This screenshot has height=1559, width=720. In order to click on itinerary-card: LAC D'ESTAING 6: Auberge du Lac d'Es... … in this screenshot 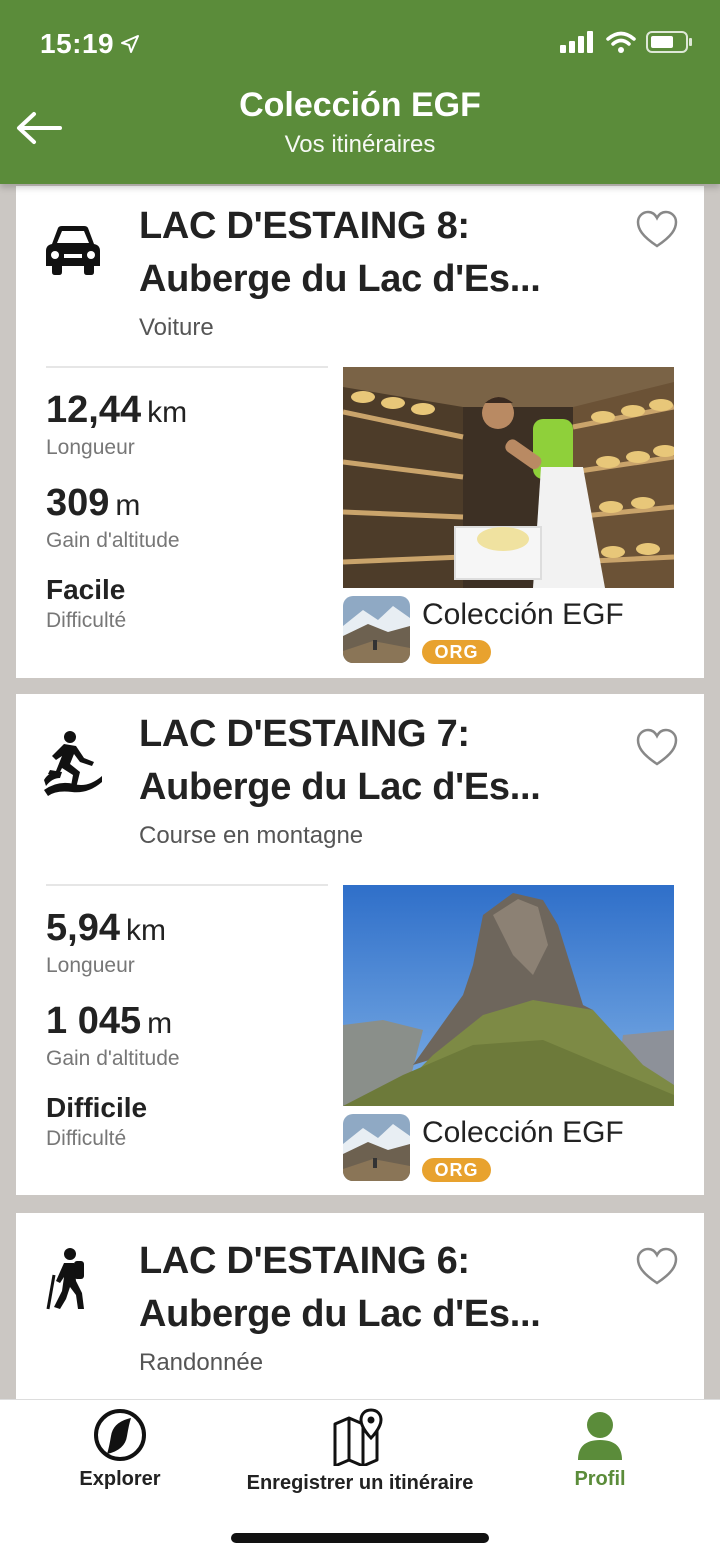, I will do `click(360, 1306)`.